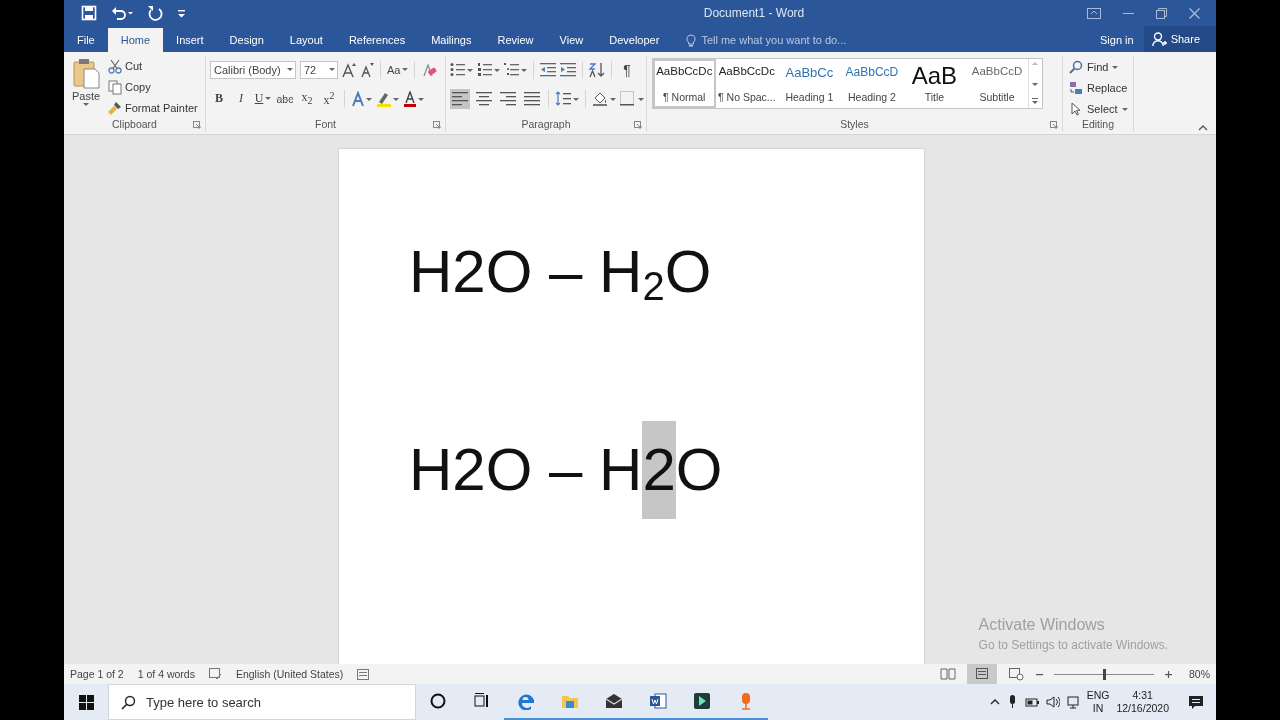  I want to click on find-button: Find, so click(1098, 67).